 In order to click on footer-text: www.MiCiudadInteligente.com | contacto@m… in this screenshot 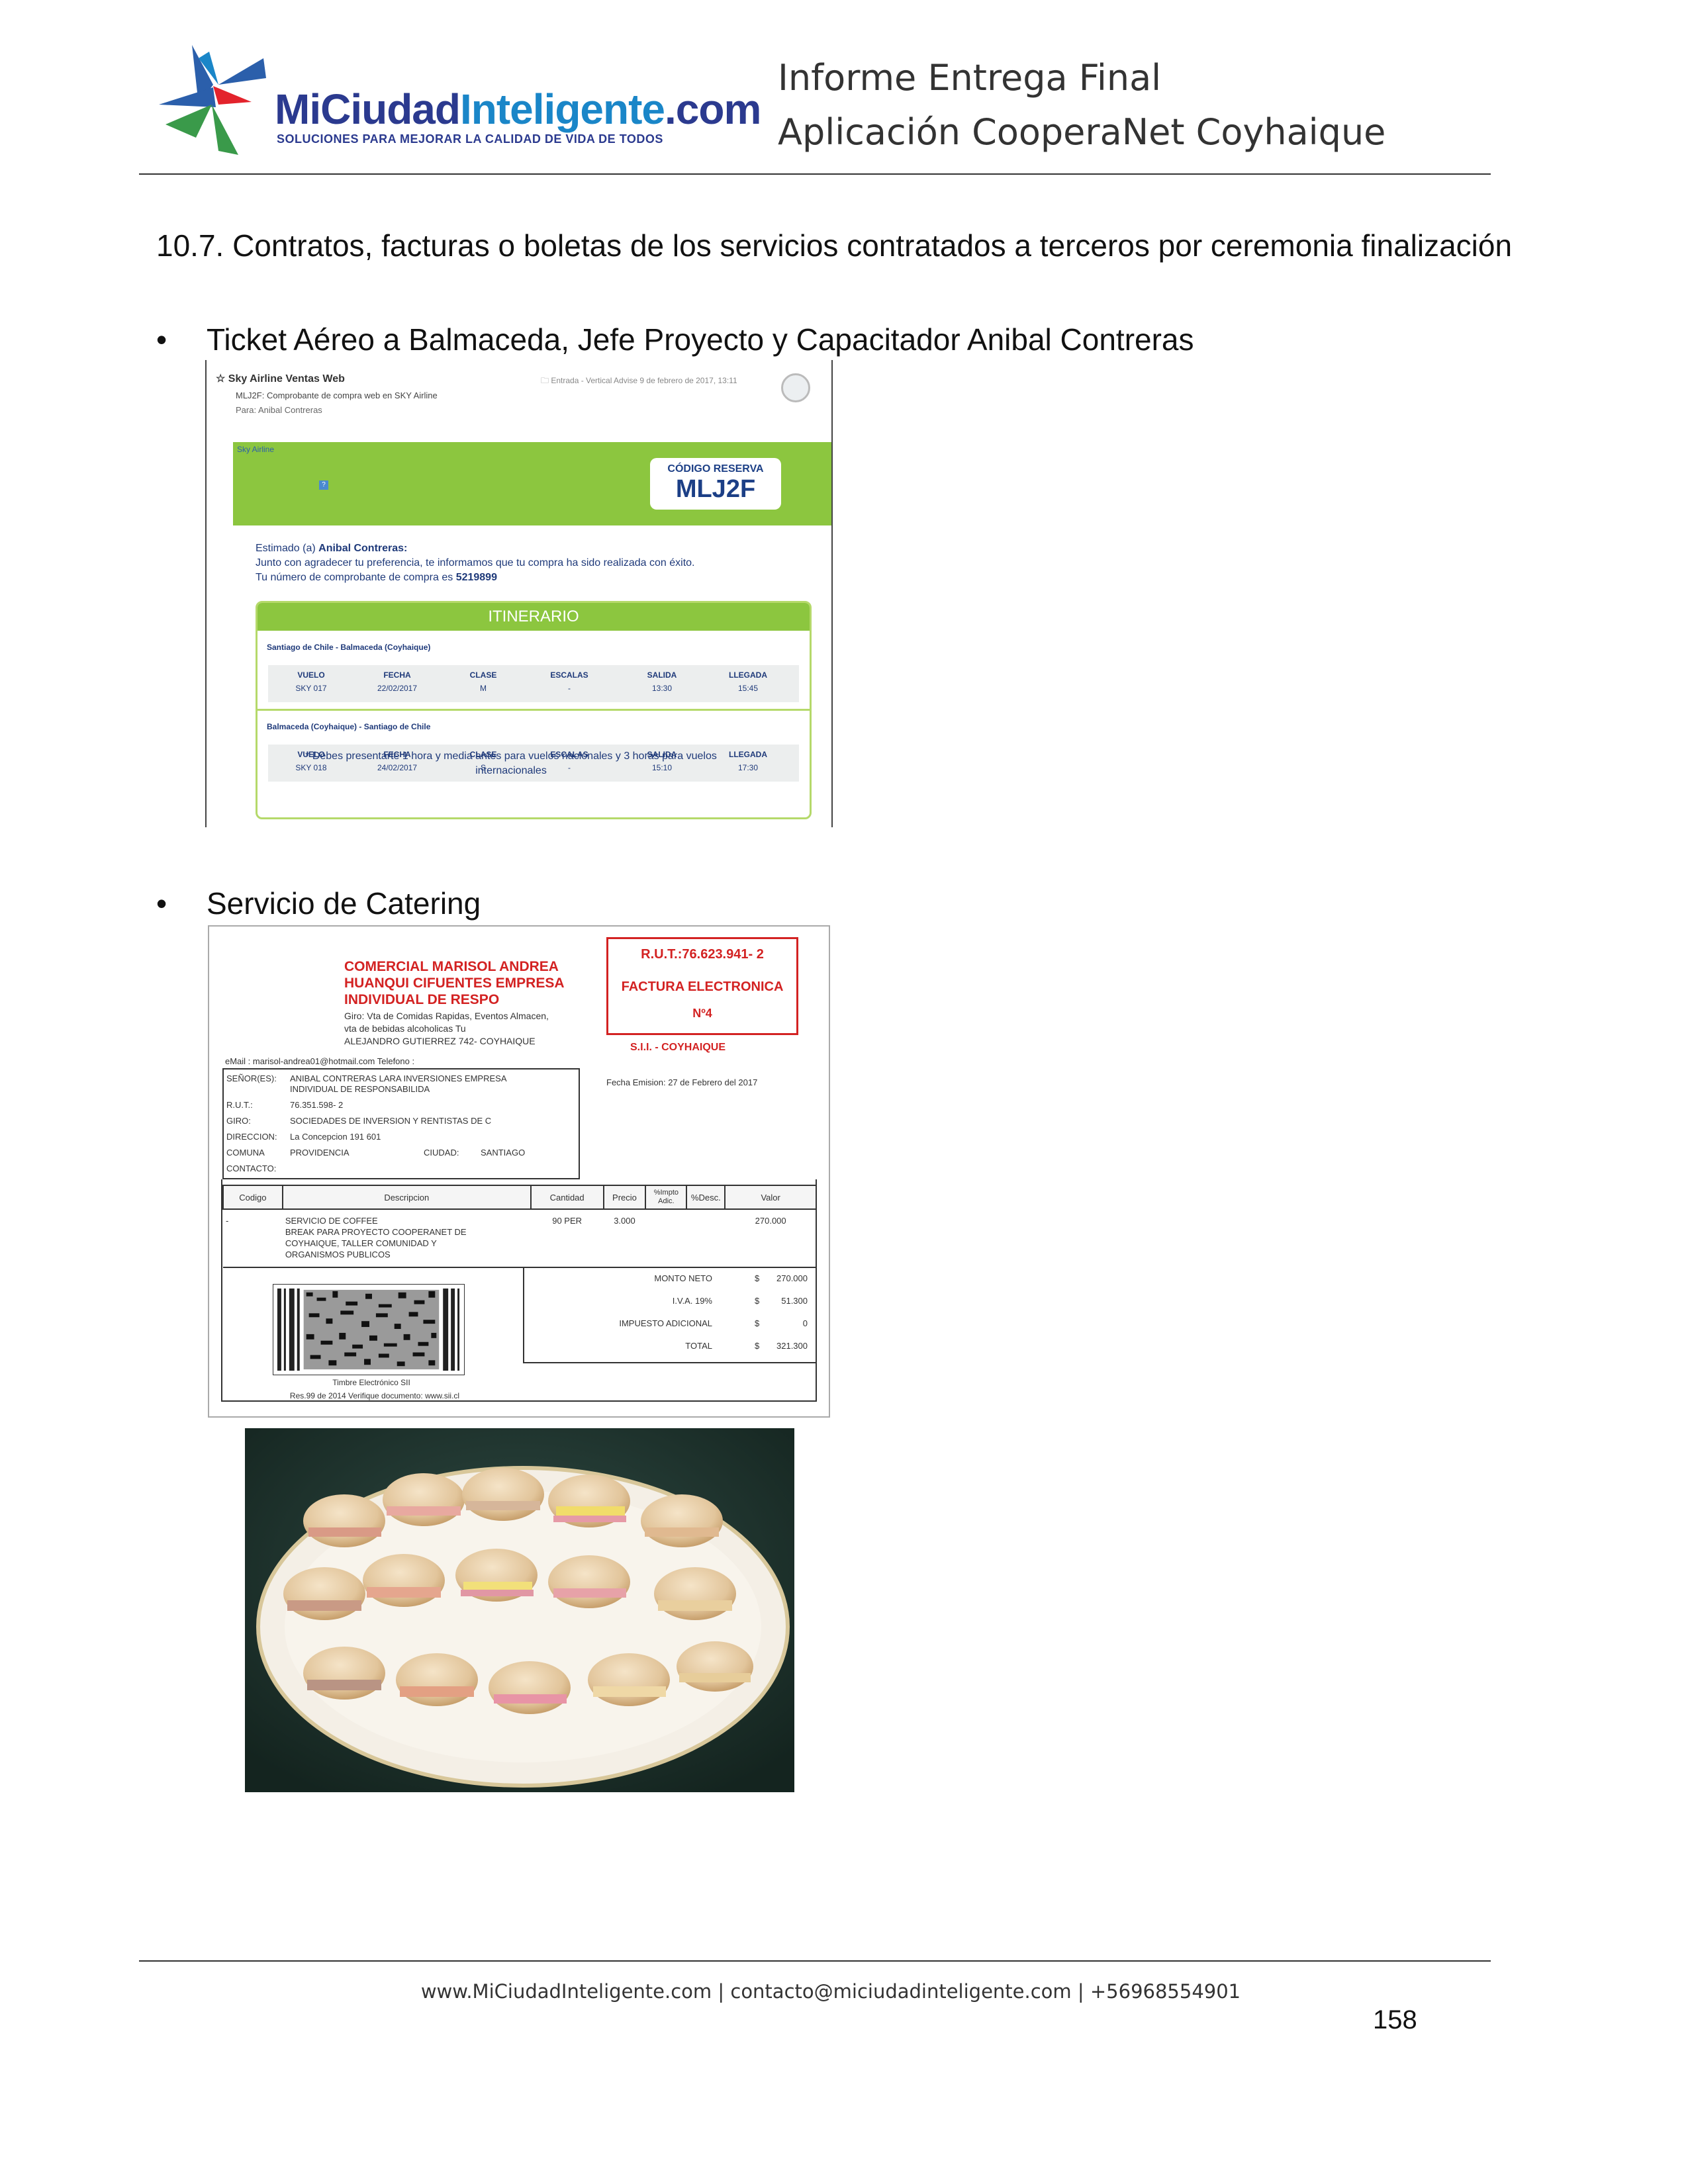, I will do `click(830, 1991)`.